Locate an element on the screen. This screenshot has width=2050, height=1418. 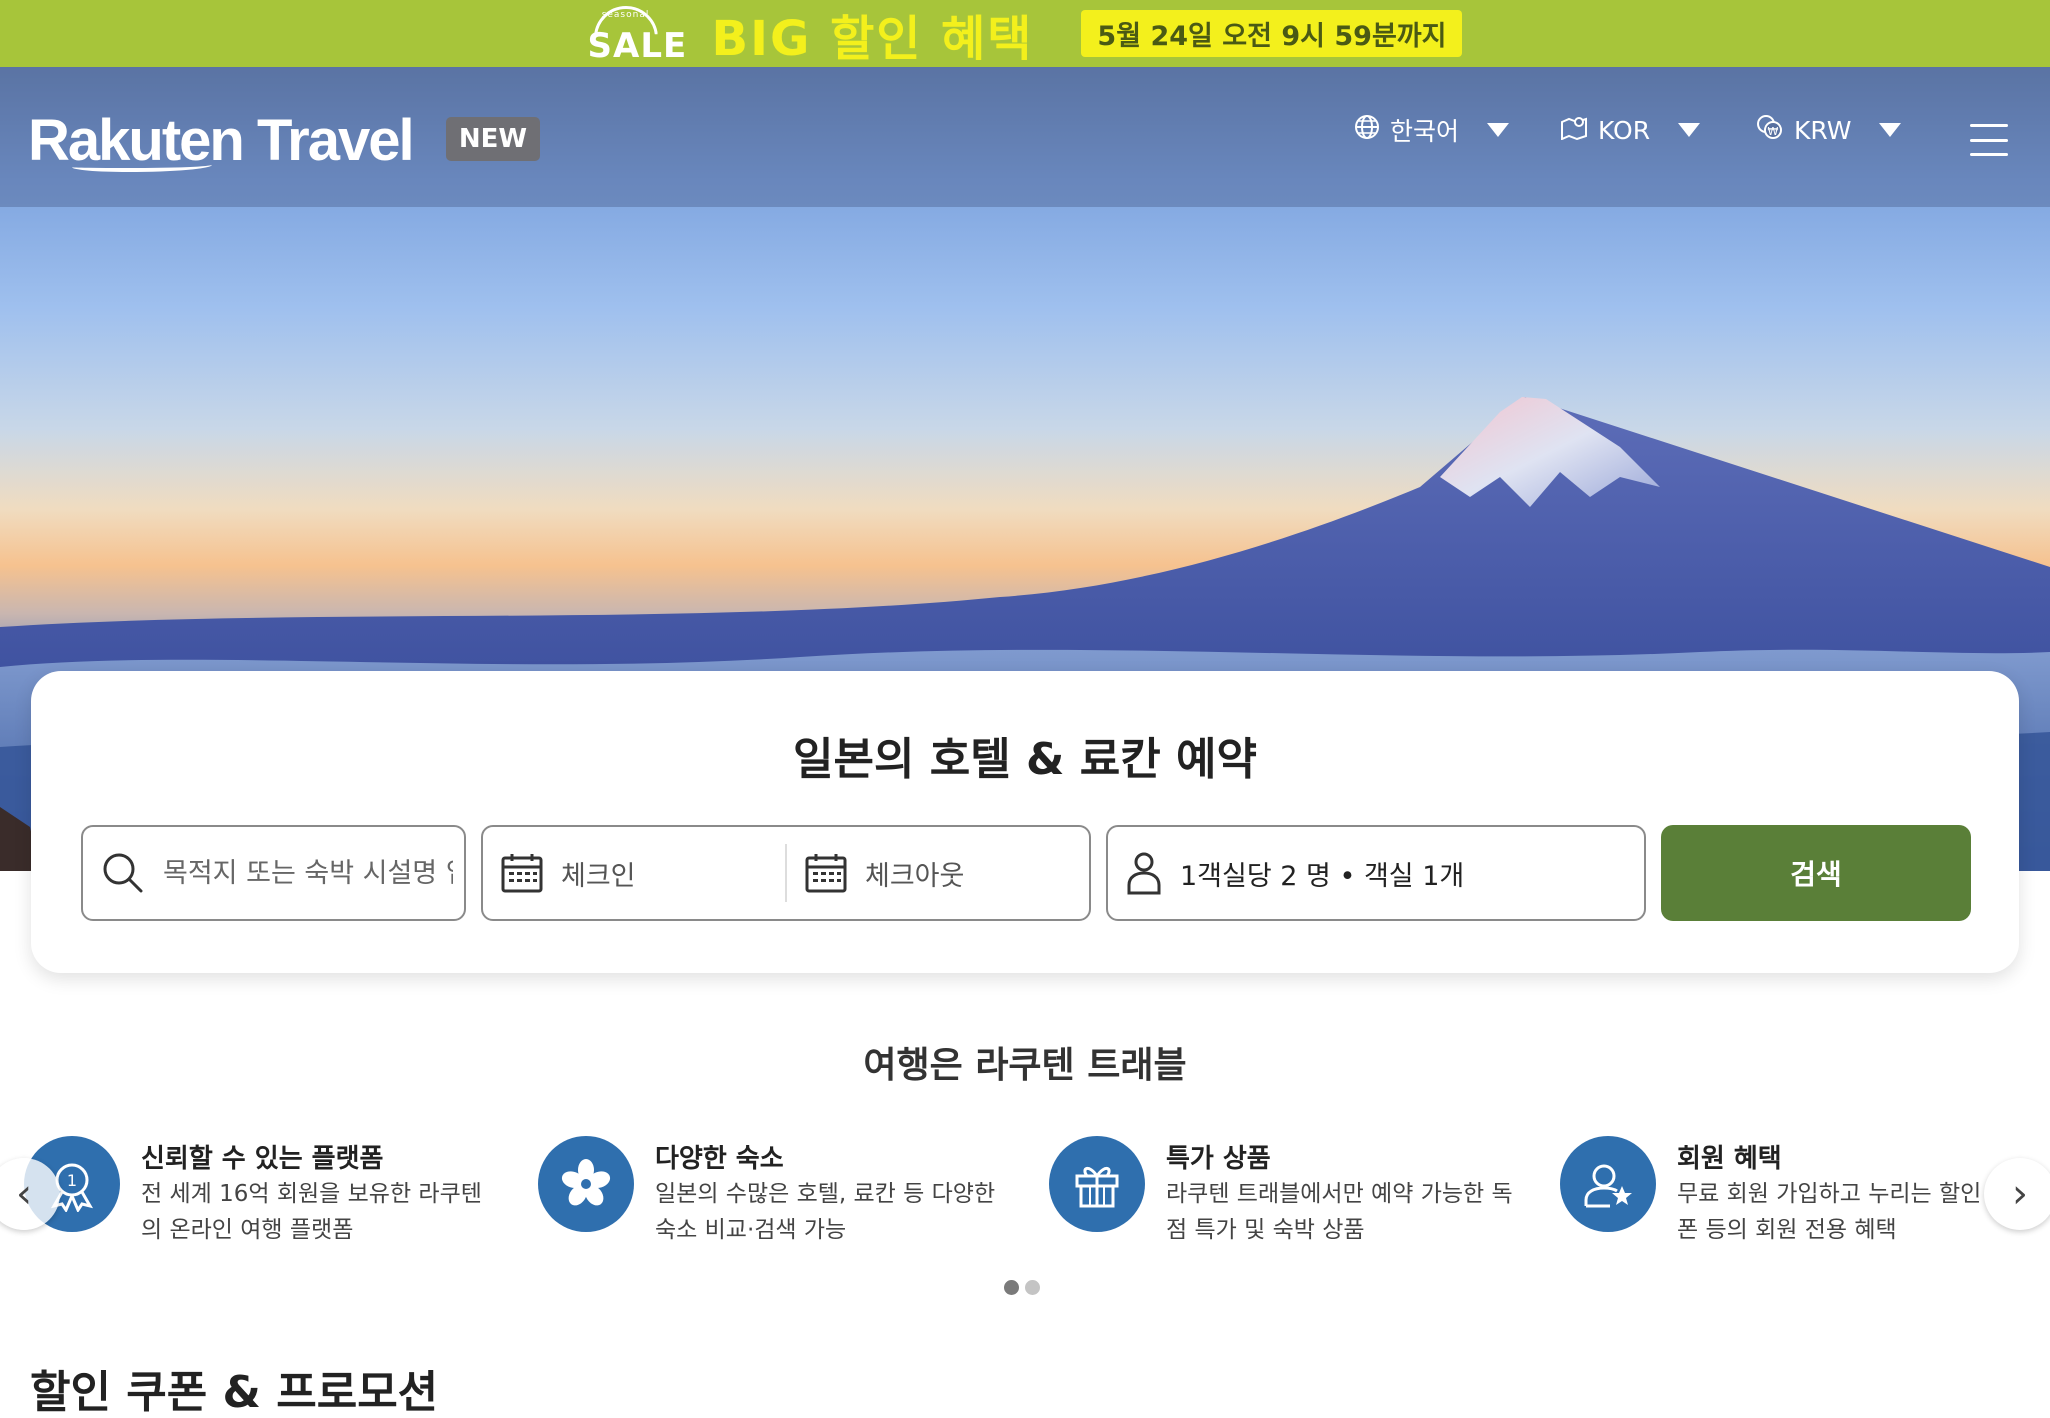
coins-icon: ₩ is located at coordinates (1770, 130).